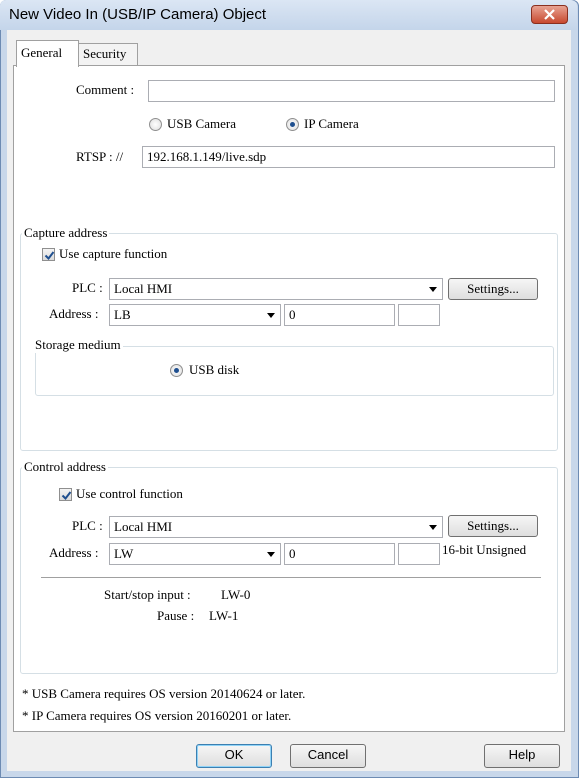  Describe the element at coordinates (176, 615) in the screenshot. I see `pause-label: Pause :` at that location.